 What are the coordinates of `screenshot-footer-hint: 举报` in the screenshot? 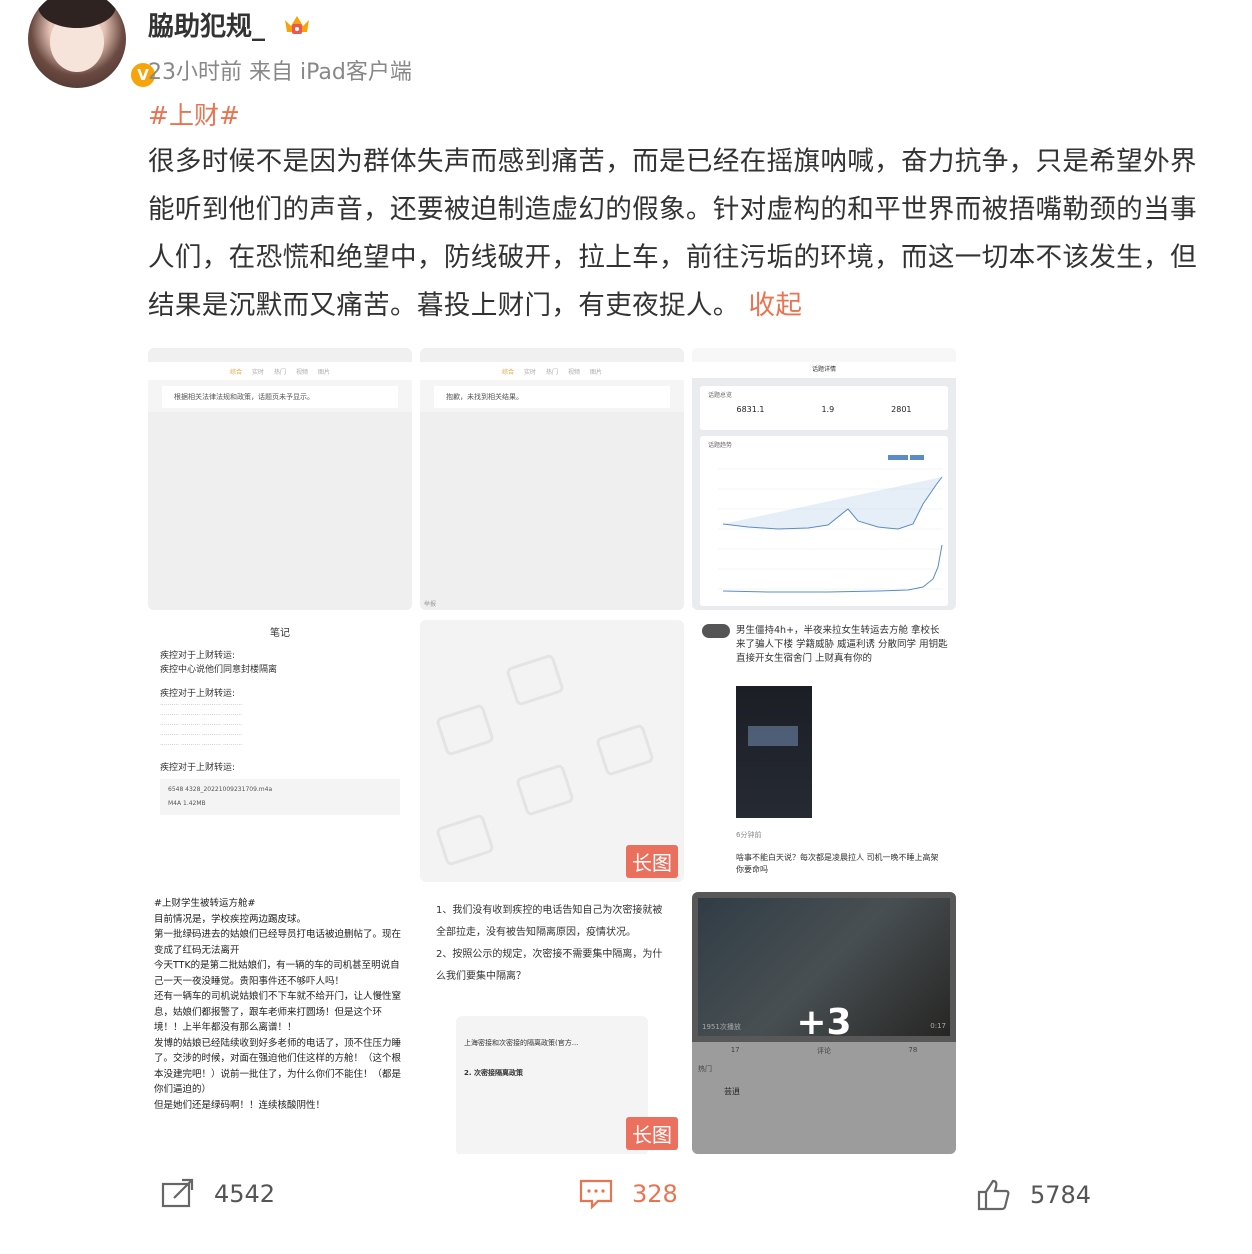 It's located at (430, 604).